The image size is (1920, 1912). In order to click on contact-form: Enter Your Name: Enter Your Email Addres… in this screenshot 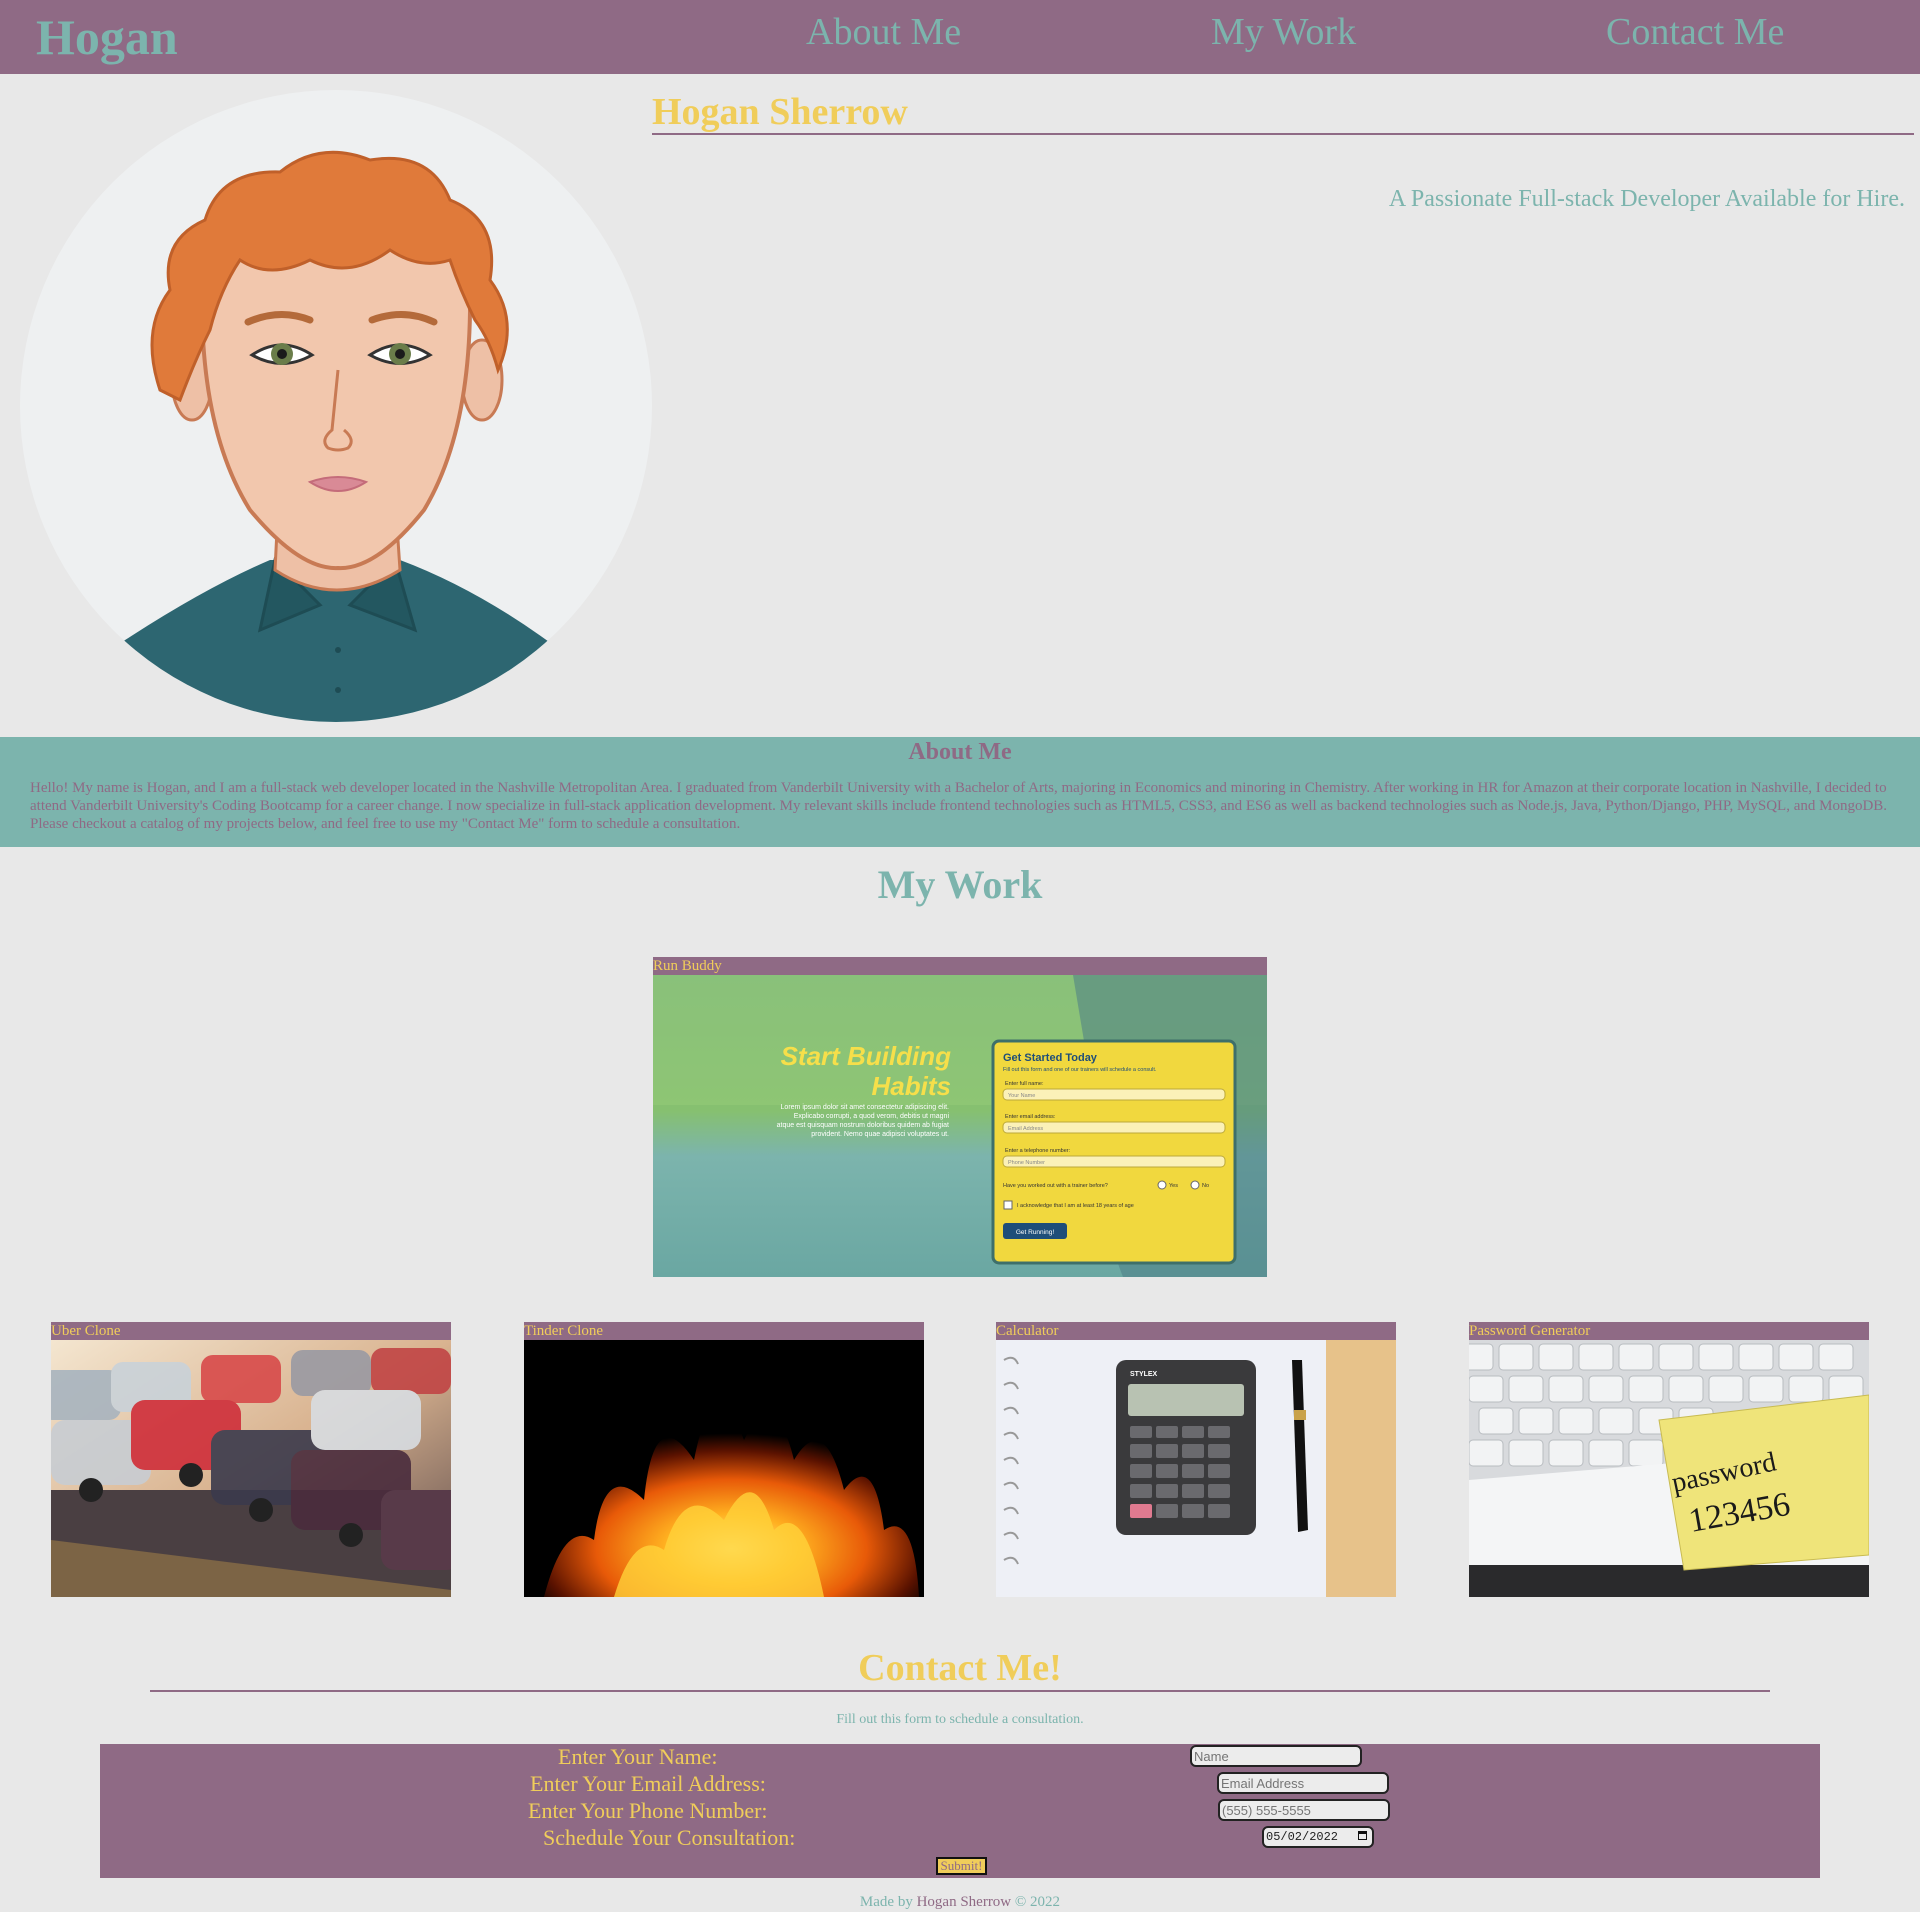, I will do `click(960, 1811)`.